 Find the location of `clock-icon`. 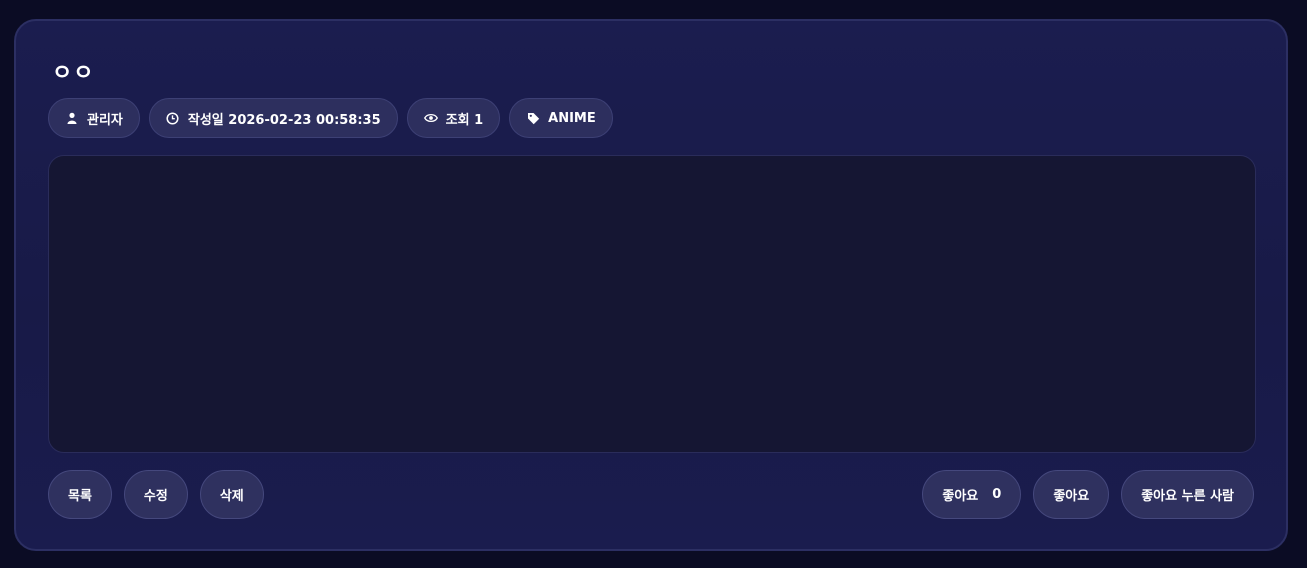

clock-icon is located at coordinates (173, 118).